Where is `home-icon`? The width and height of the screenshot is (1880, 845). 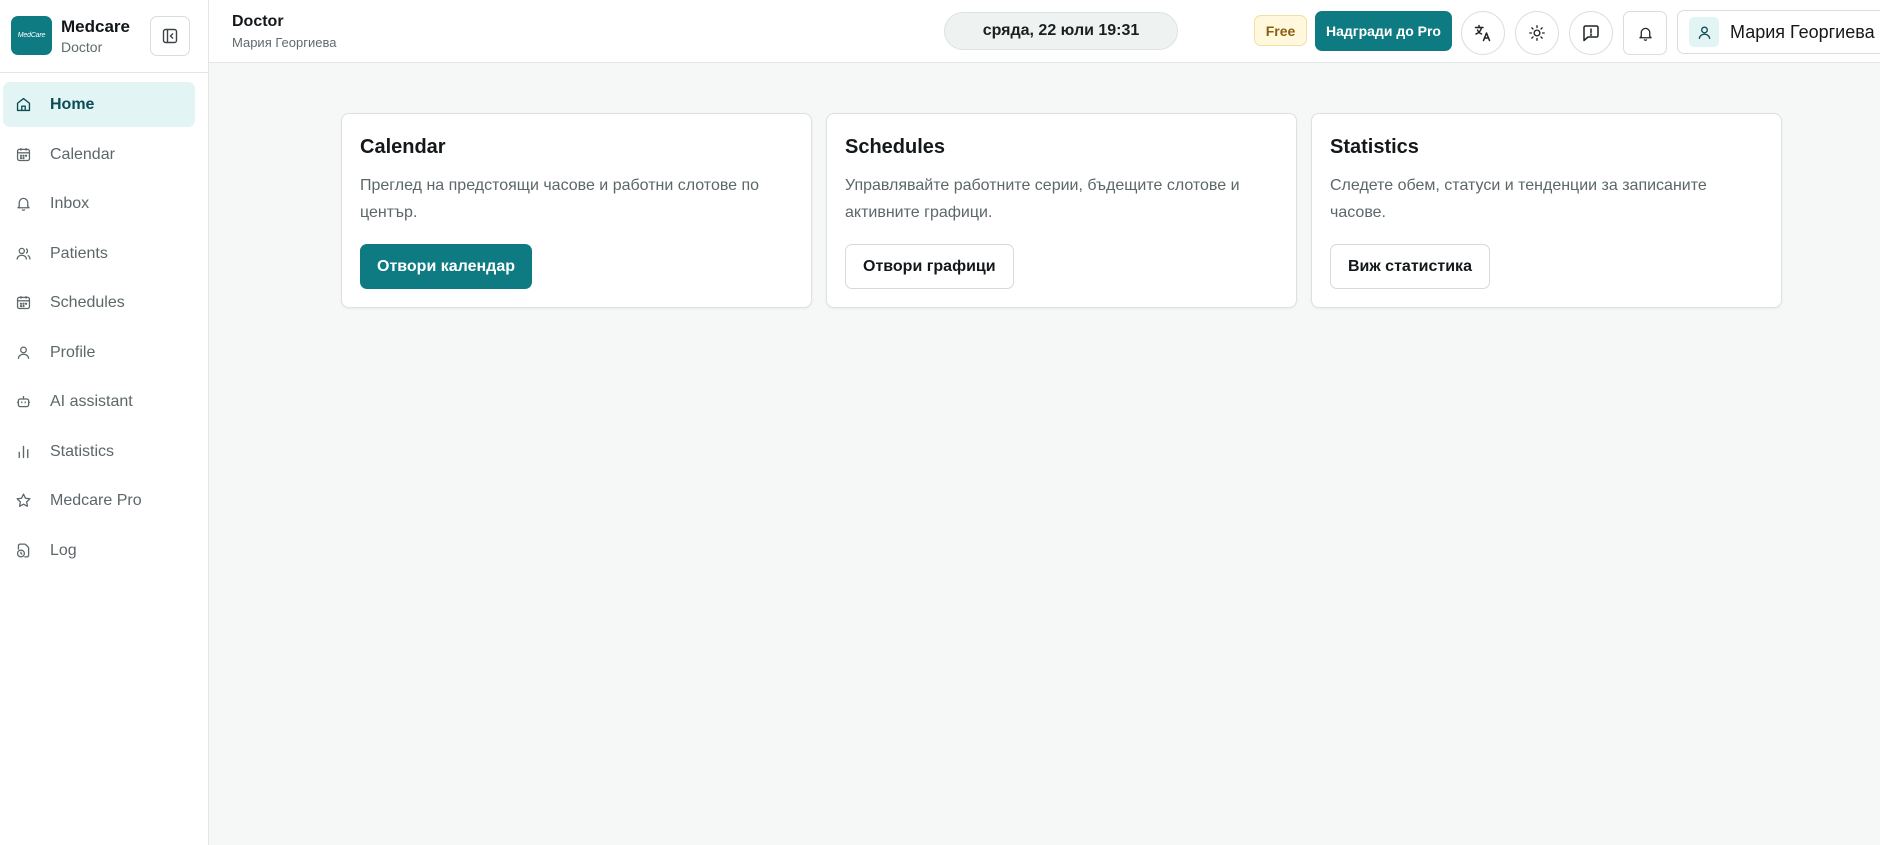 home-icon is located at coordinates (23, 105).